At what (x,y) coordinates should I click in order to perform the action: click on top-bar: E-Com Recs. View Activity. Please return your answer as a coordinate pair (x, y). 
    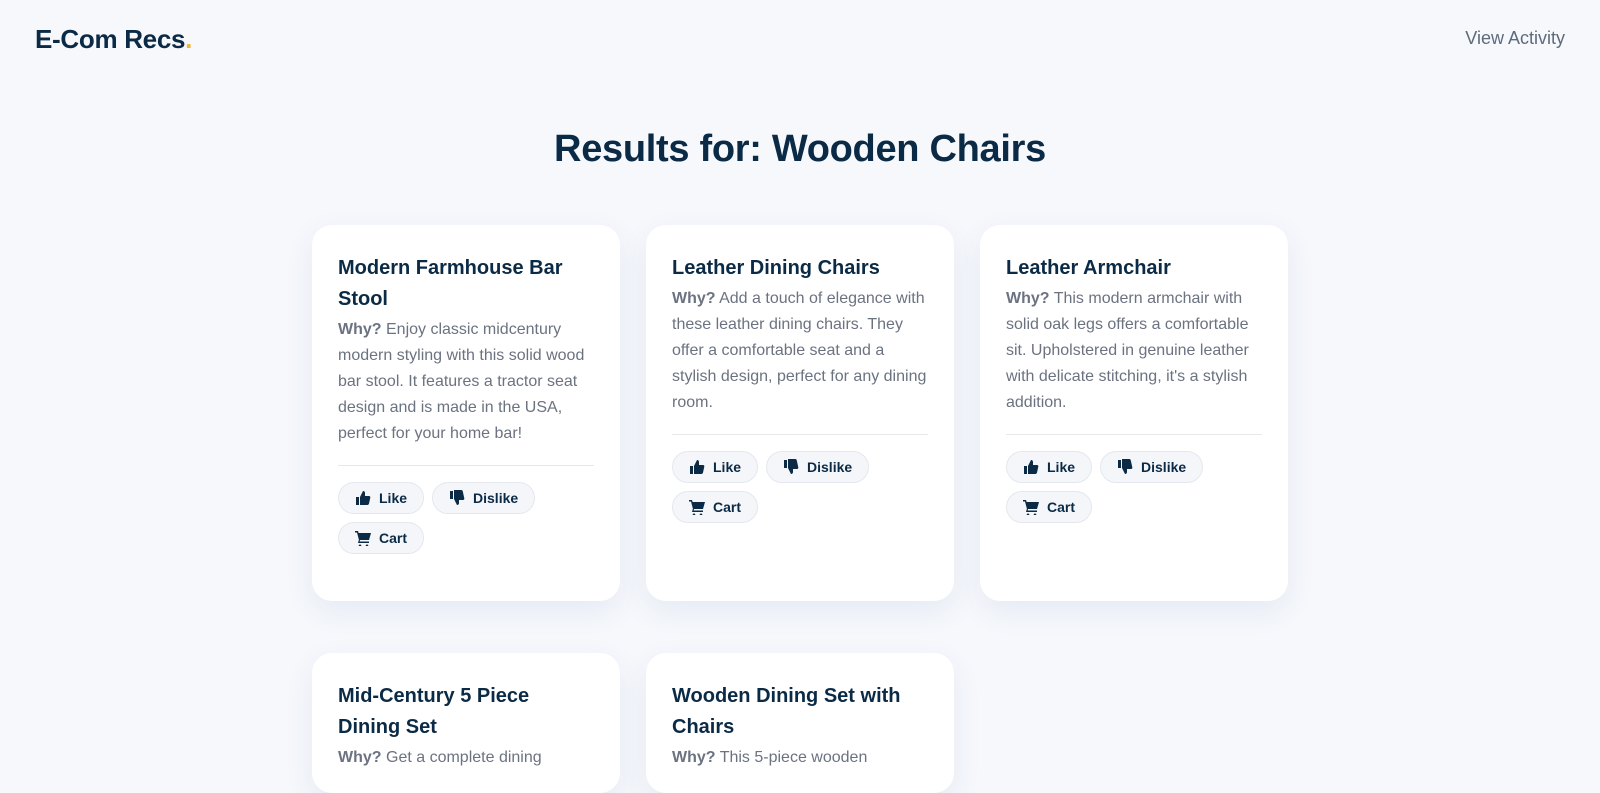
    Looking at the image, I should click on (800, 40).